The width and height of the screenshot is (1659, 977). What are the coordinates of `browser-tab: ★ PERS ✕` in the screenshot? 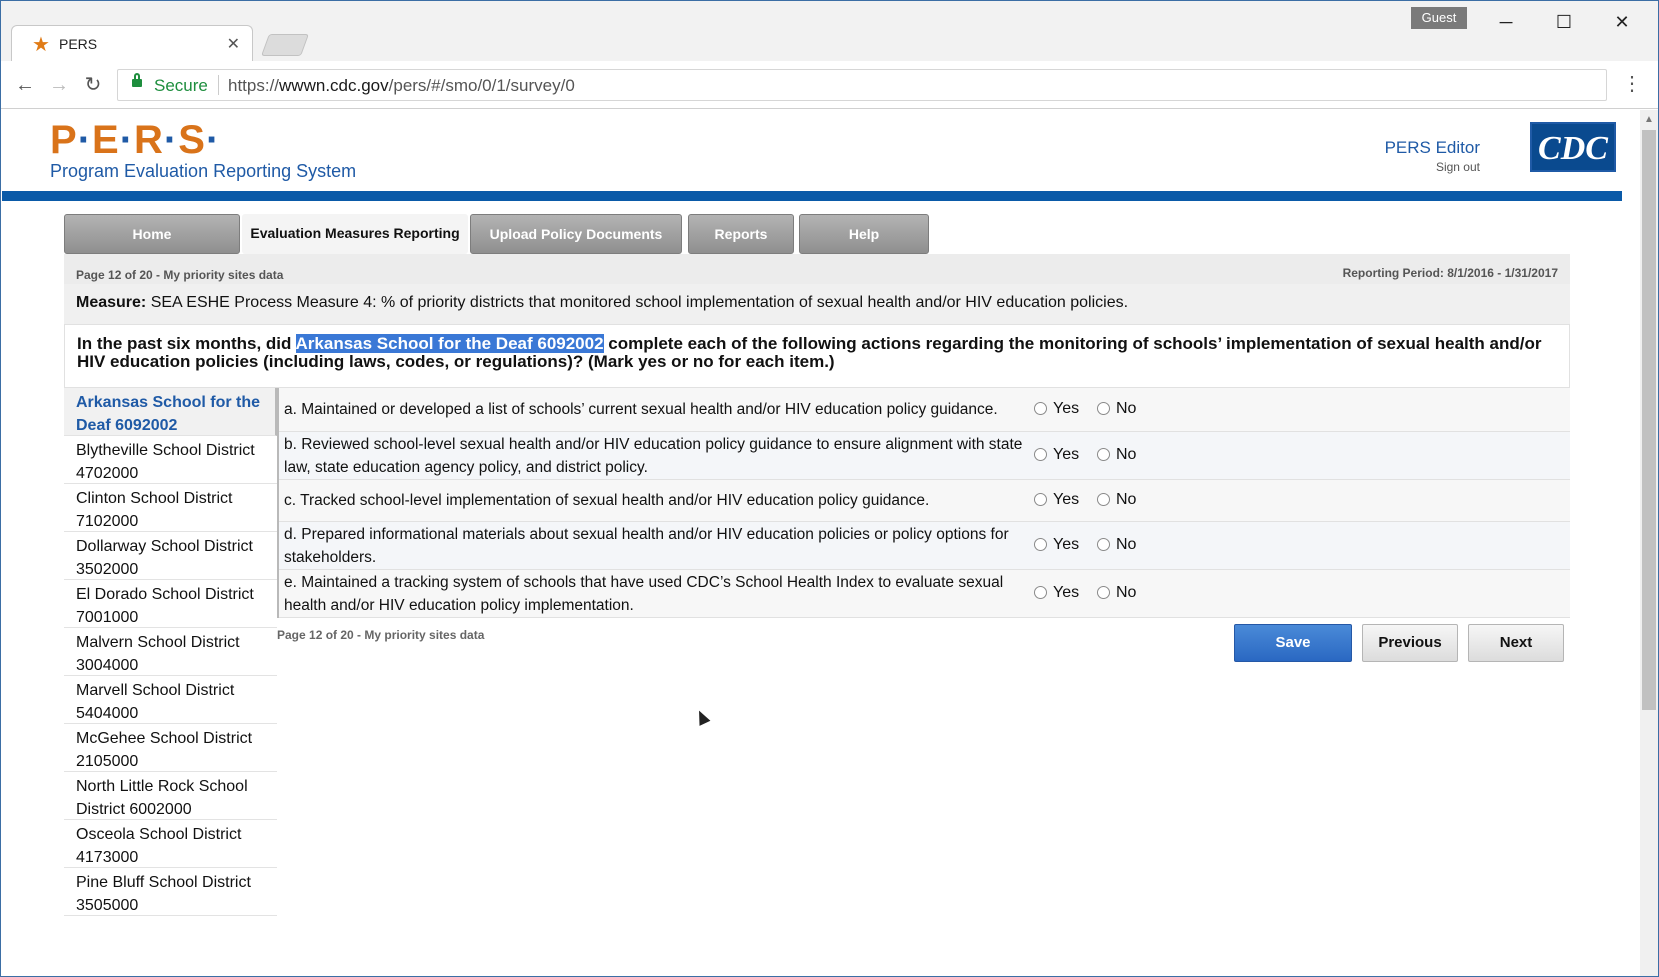 It's located at (132, 43).